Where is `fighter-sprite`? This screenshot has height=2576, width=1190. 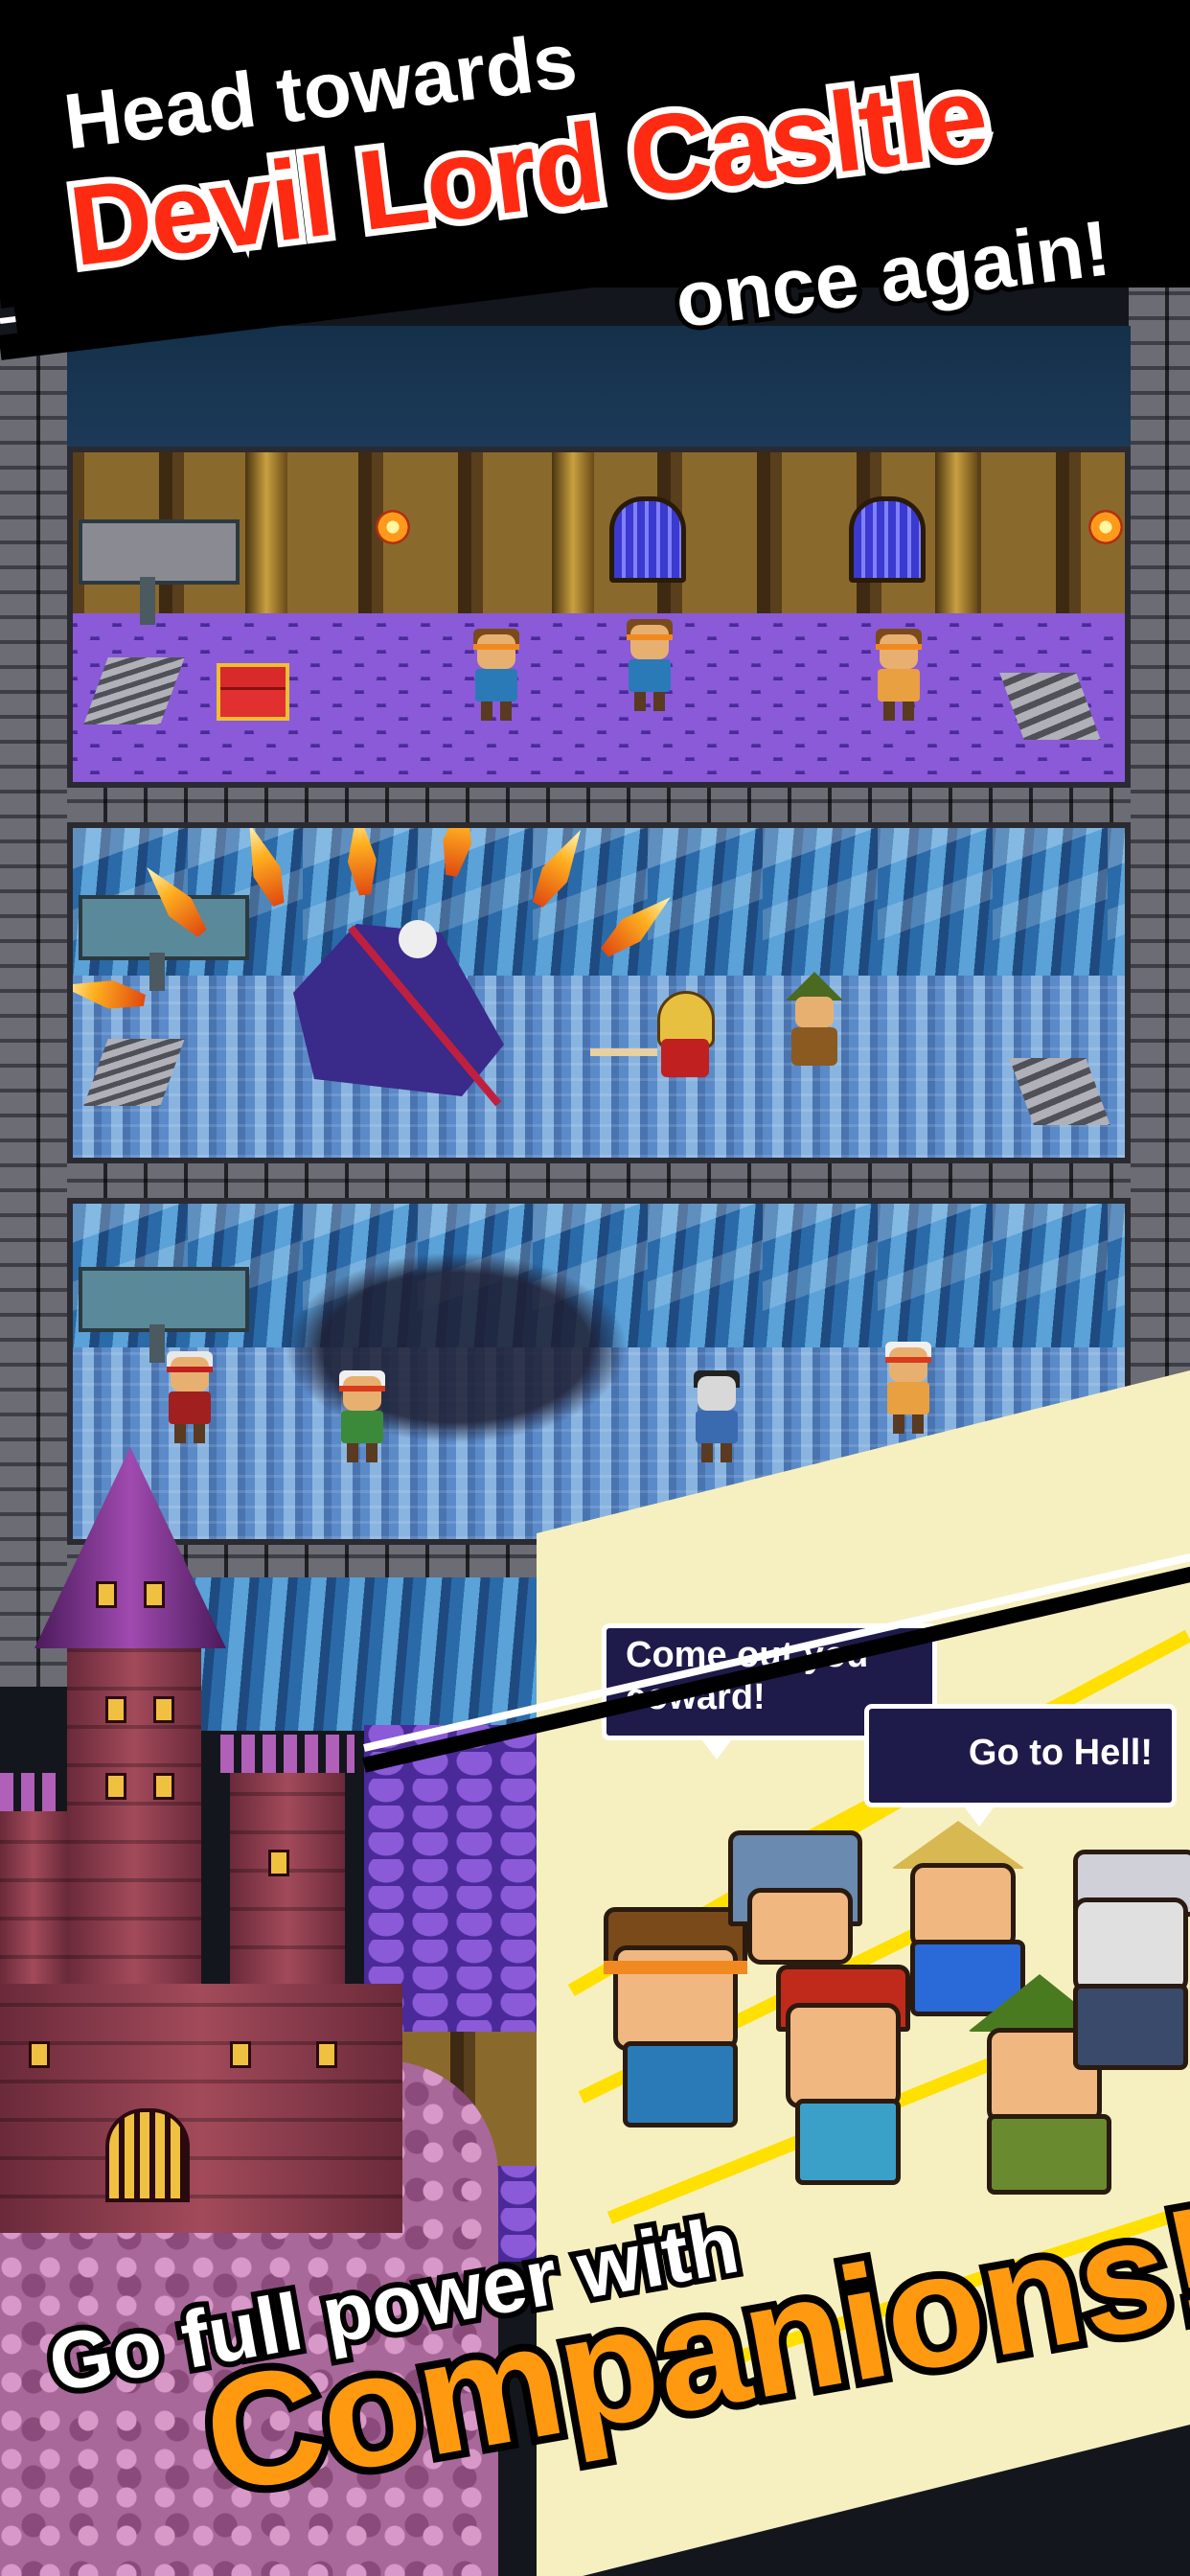 fighter-sprite is located at coordinates (909, 1388).